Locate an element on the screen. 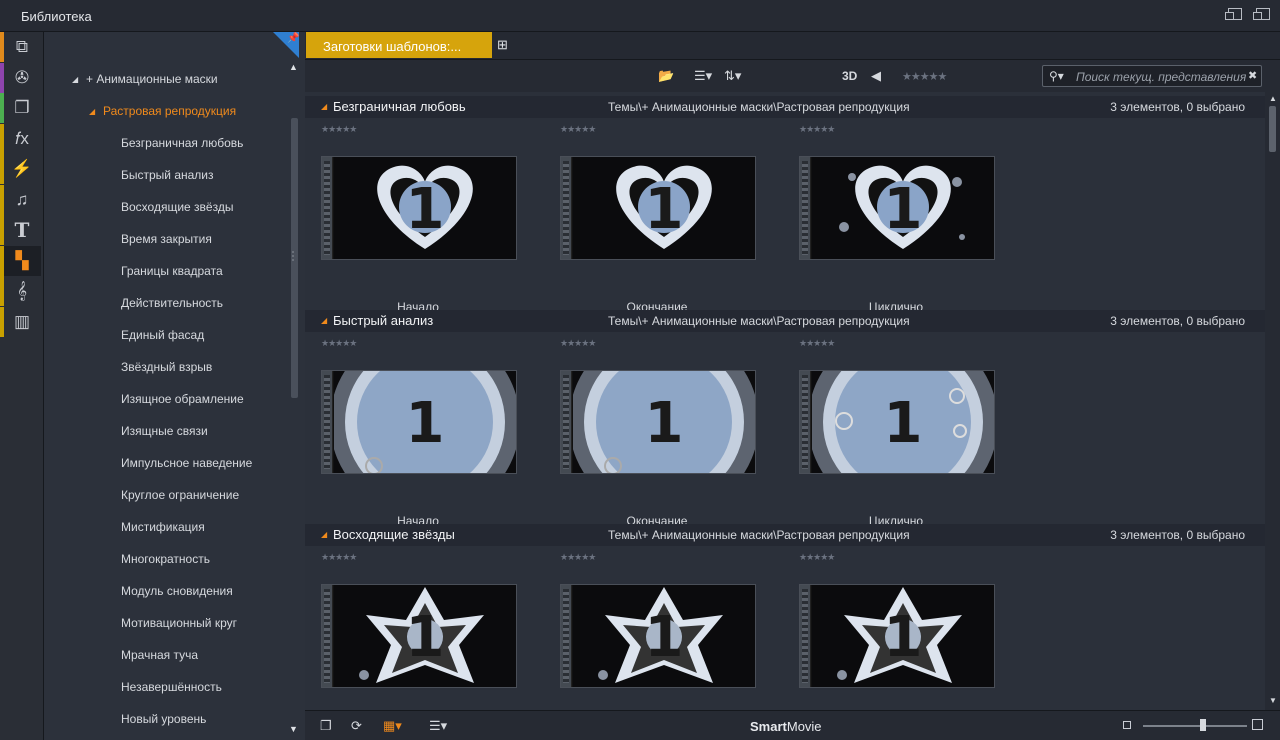 Image resolution: width=1280 pixels, height=740 pixels. tree-item: Безграничная любовь is located at coordinates (182, 143).